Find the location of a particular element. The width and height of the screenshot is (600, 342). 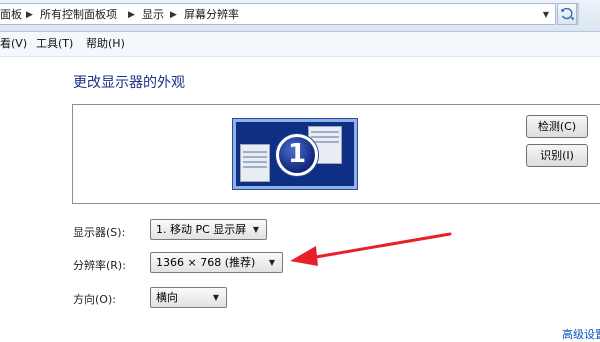

orientation-select-value: 横向 is located at coordinates (167, 297).